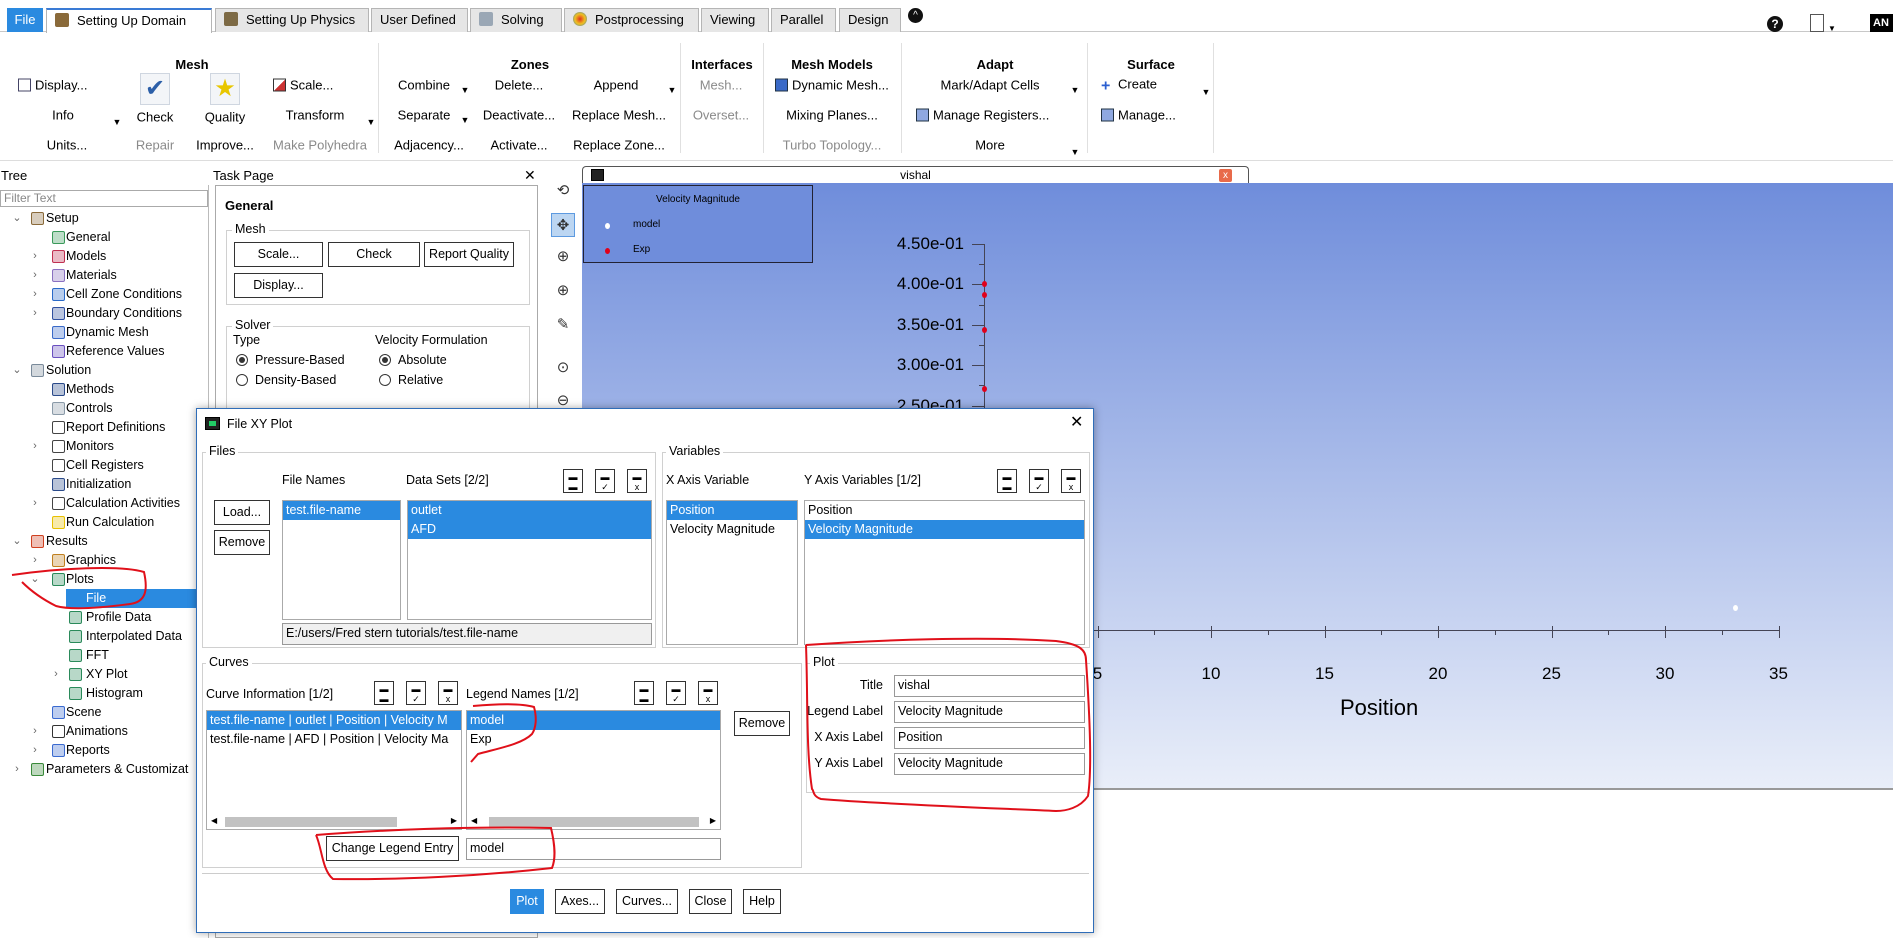 The width and height of the screenshot is (1893, 938). Describe the element at coordinates (593, 739) in the screenshot. I see `list-item: Exp` at that location.